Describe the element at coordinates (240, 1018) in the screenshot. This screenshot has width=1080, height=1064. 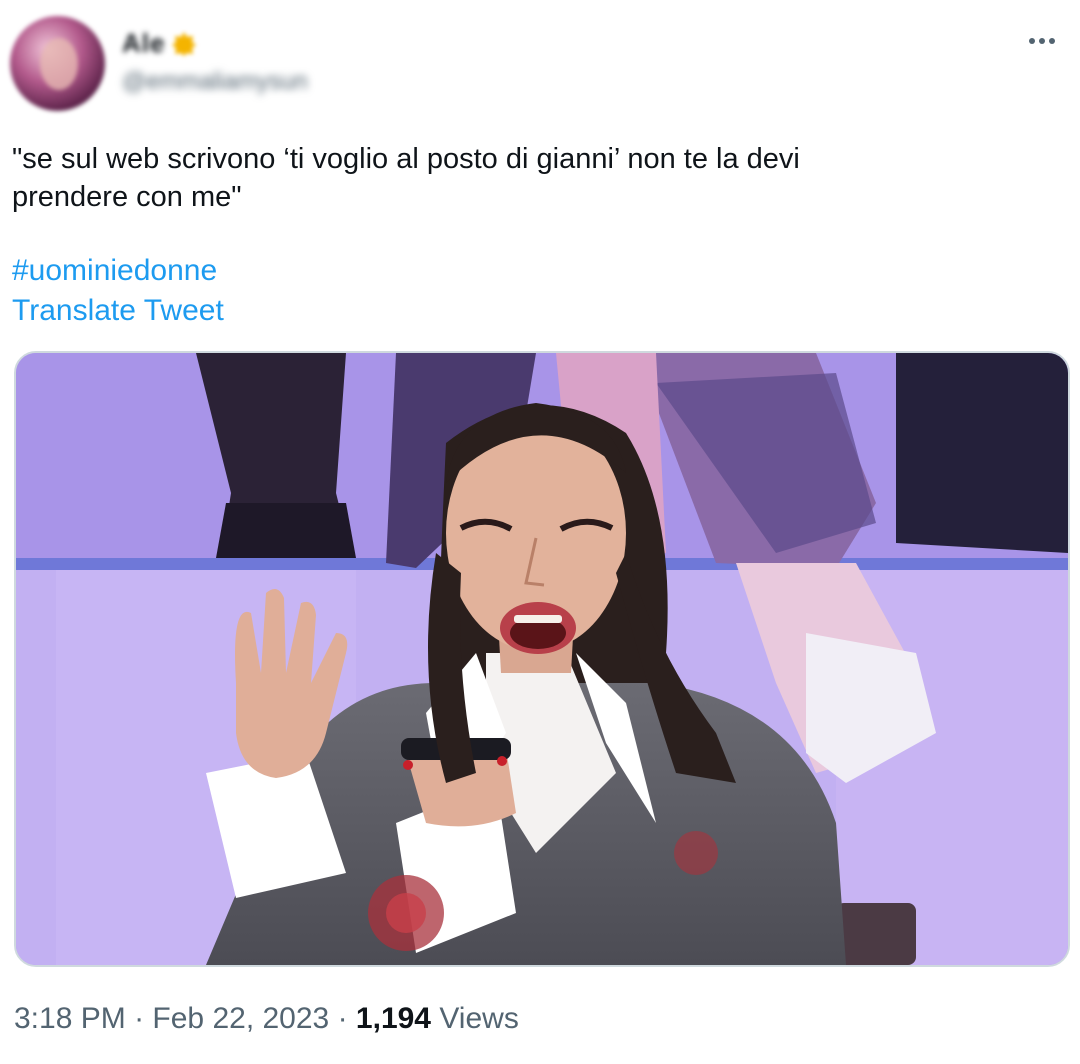
I see `tweet-date: Feb 22, 2023` at that location.